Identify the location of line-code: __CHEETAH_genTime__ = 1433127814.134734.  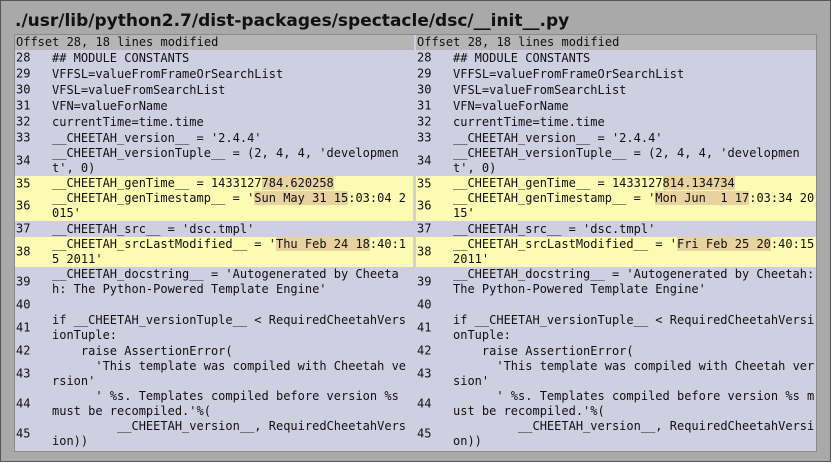
(634, 183).